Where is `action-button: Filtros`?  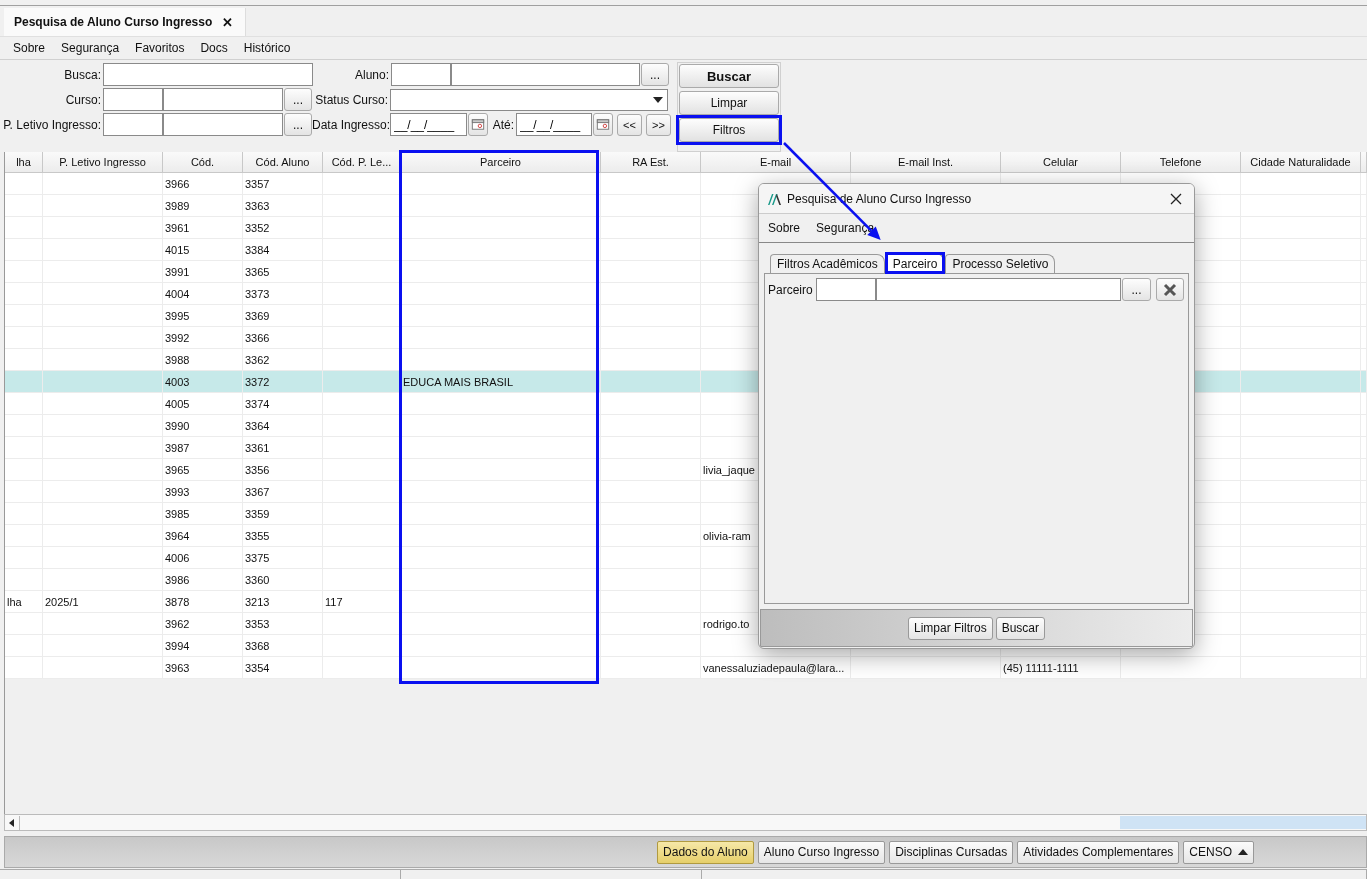
action-button: Filtros is located at coordinates (729, 130).